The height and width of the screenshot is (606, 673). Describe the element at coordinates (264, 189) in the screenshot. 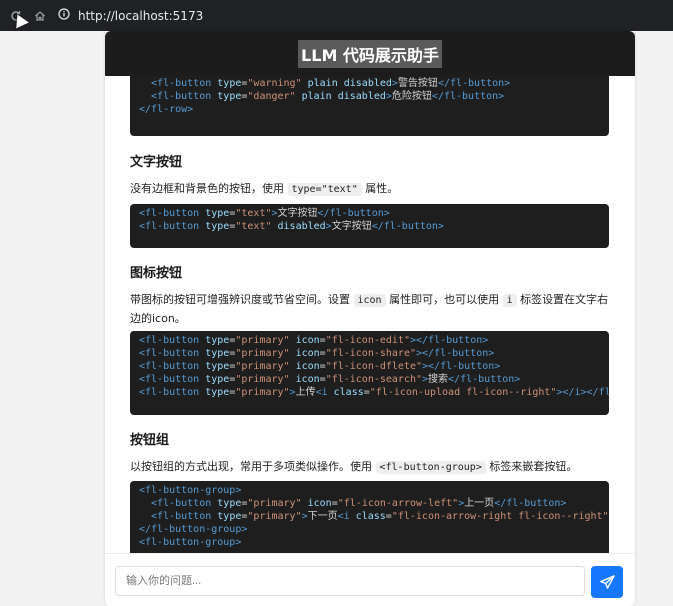

I see `section-description: 没有边框和背景色的按钮，使用 type="text" 属性。` at that location.